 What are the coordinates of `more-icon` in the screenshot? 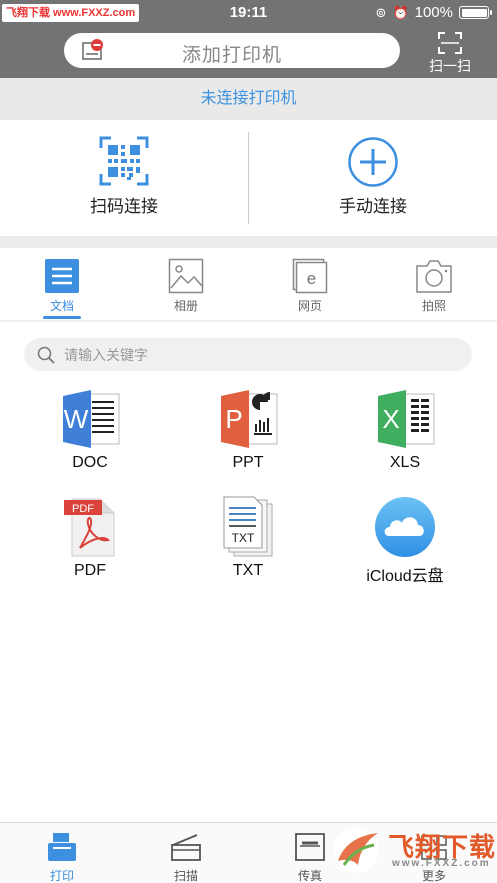 It's located at (434, 847).